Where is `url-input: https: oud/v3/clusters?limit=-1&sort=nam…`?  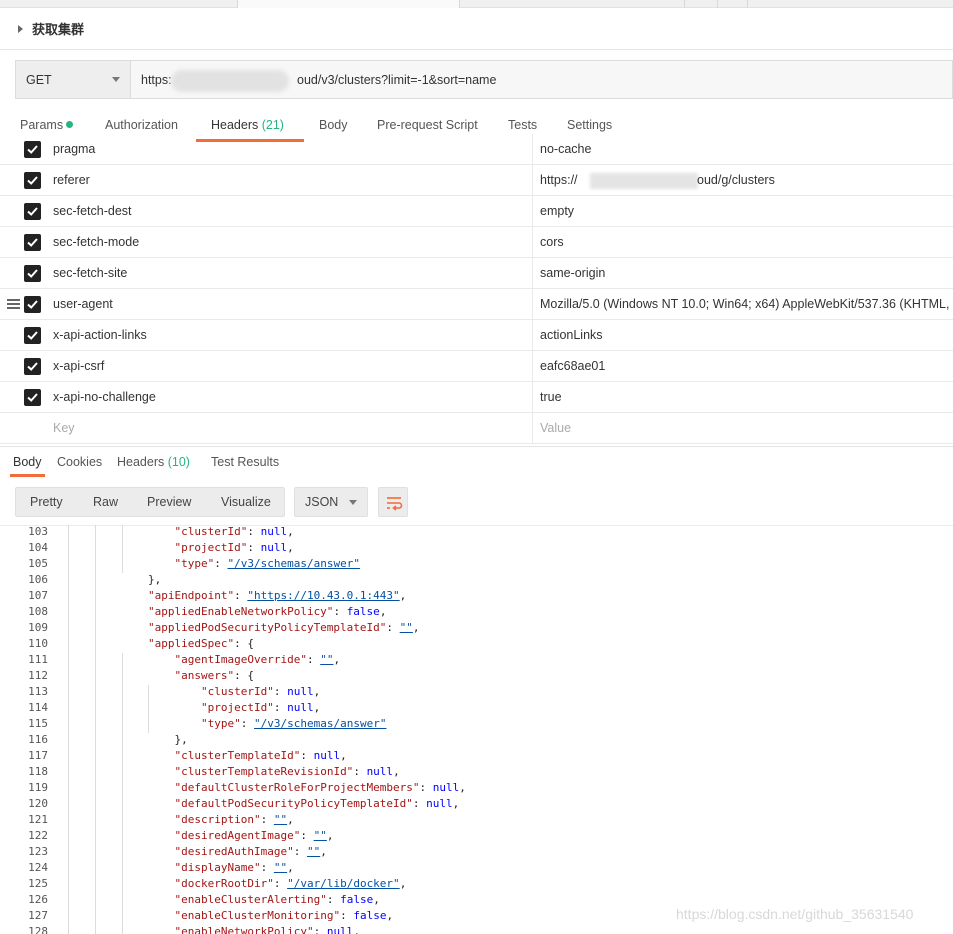 url-input: https: oud/v3/clusters?limit=-1&sort=nam… is located at coordinates (541, 79).